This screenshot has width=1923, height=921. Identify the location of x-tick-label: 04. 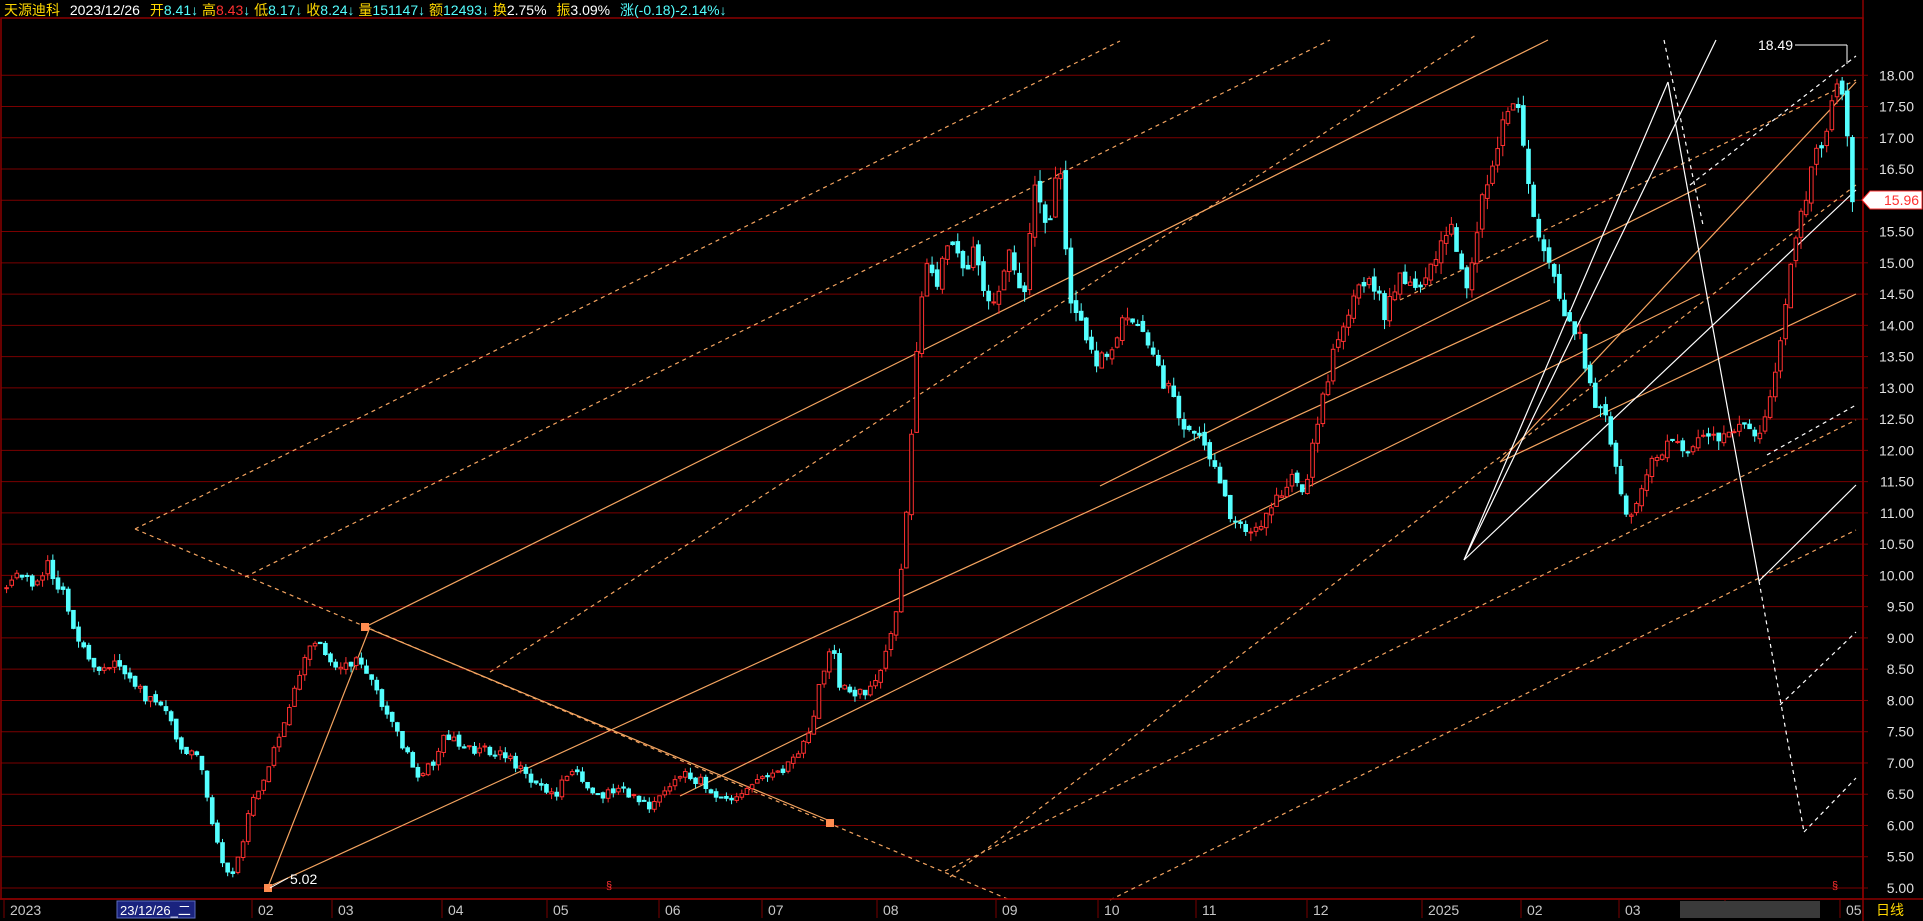
(456, 910).